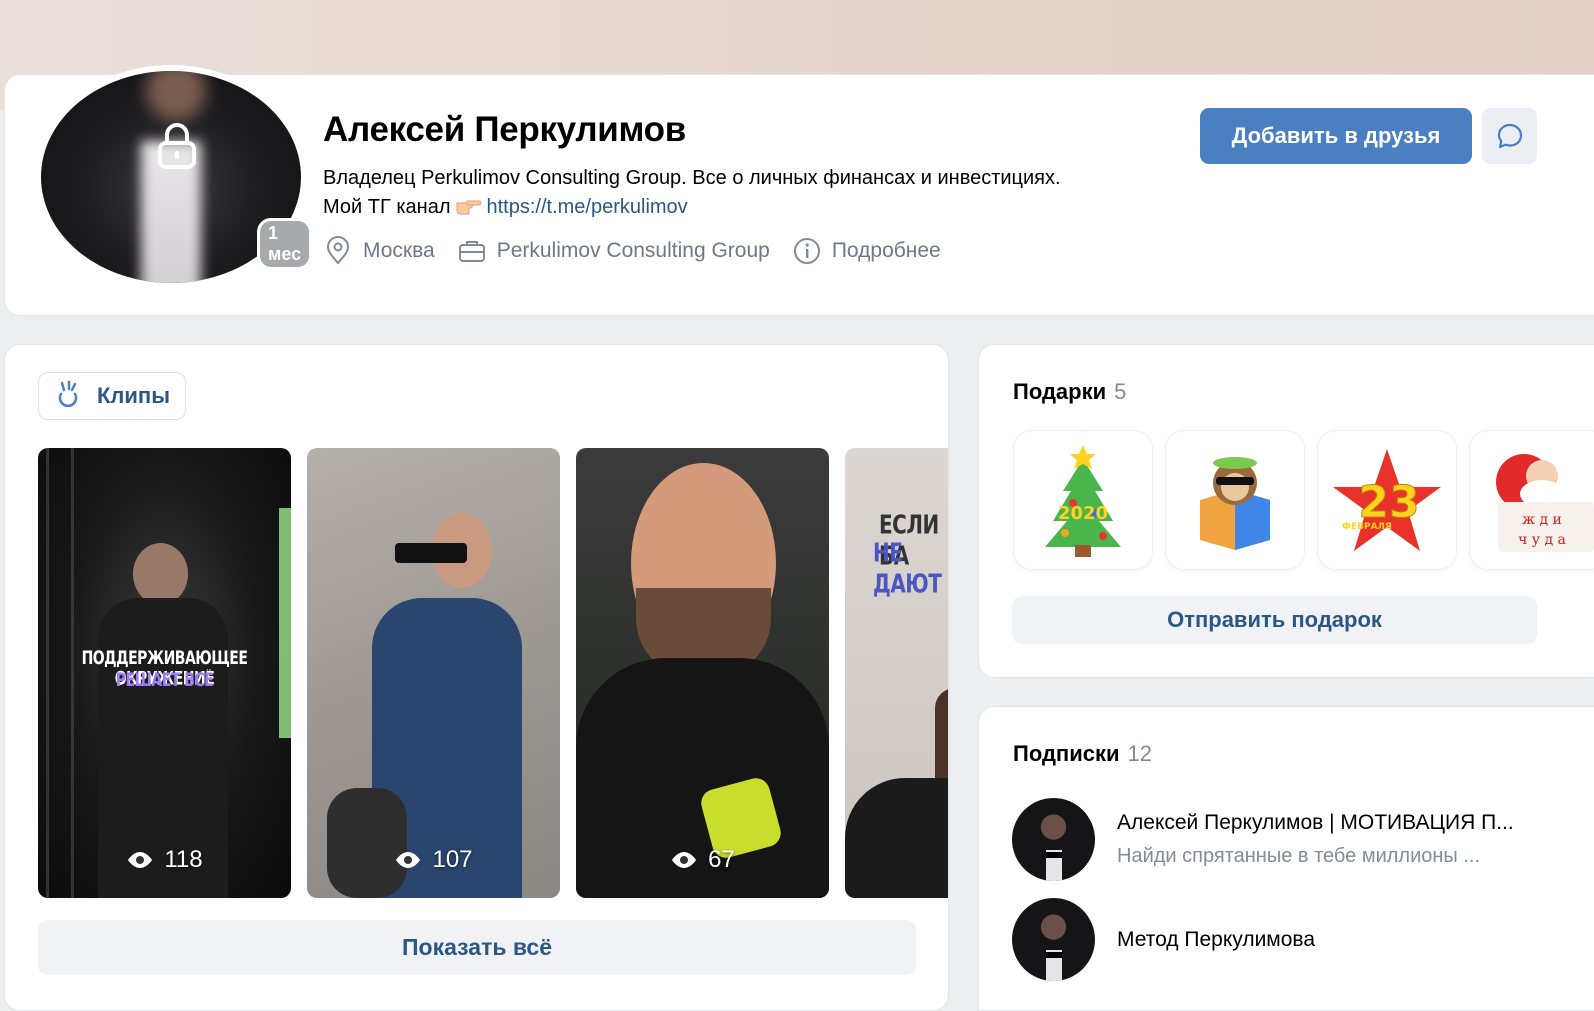 The width and height of the screenshot is (1594, 1011). What do you see at coordinates (896, 673) in the screenshot?
I see `clip-thumbnail: ЕСЛИ БА НЕ ДАЮТ` at bounding box center [896, 673].